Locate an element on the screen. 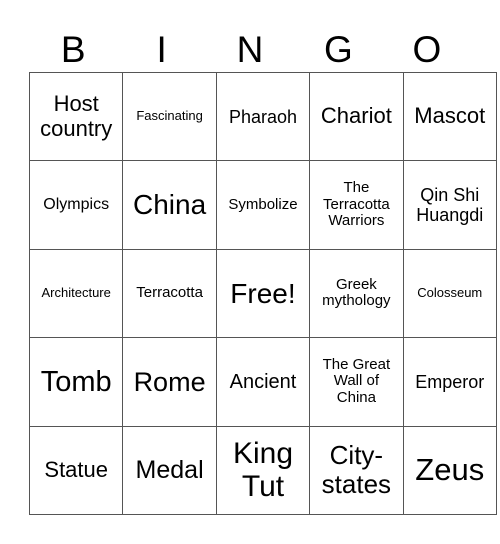  header-letter-g: G is located at coordinates (338, 49).